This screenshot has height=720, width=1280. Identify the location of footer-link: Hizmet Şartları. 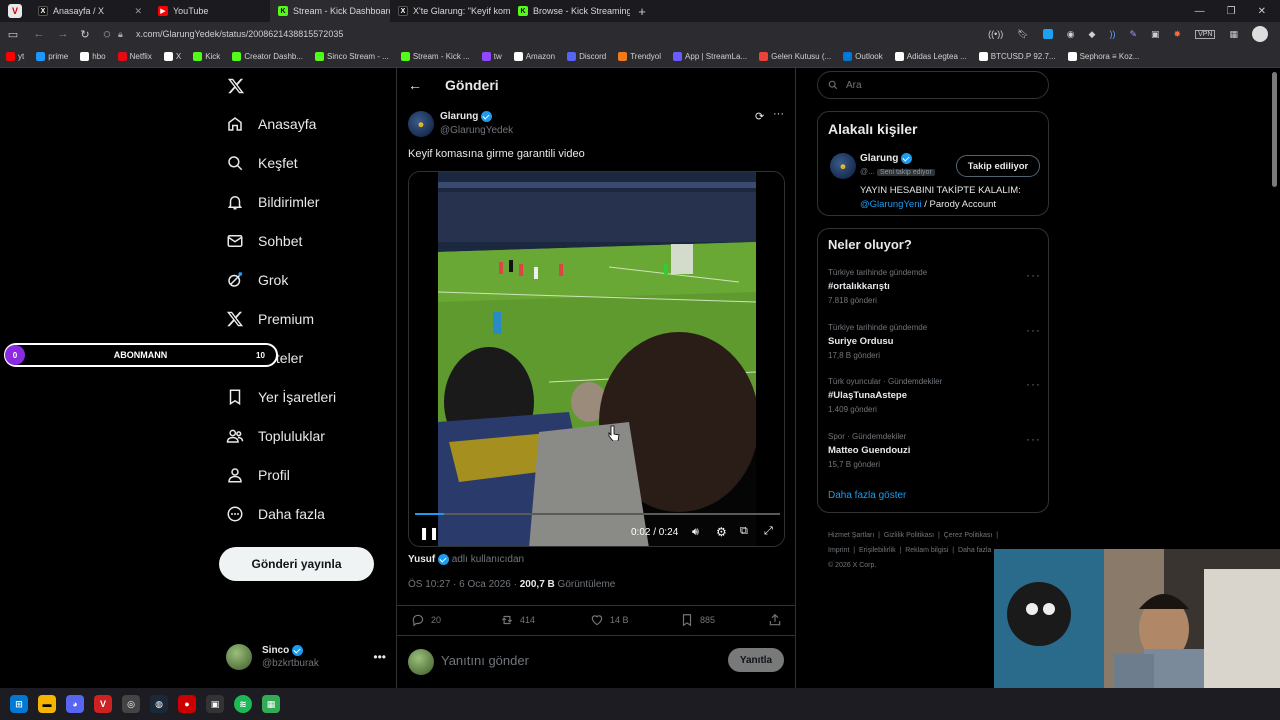
(851, 535).